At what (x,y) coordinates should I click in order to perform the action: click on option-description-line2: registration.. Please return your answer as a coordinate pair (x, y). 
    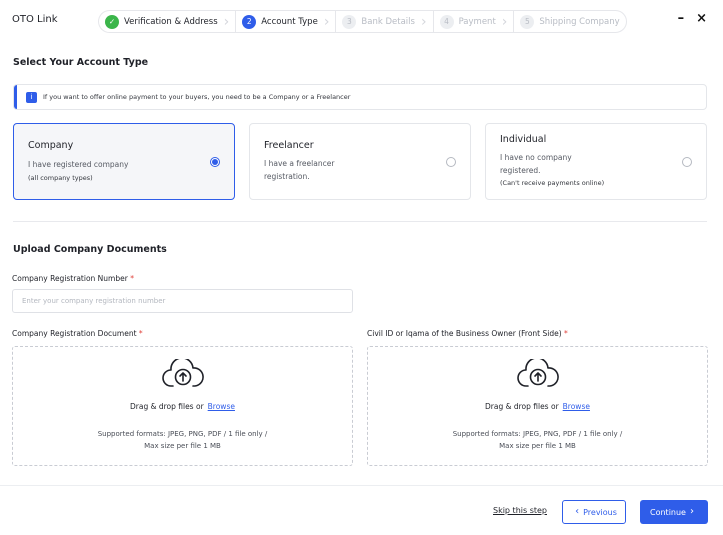
    Looking at the image, I should click on (287, 176).